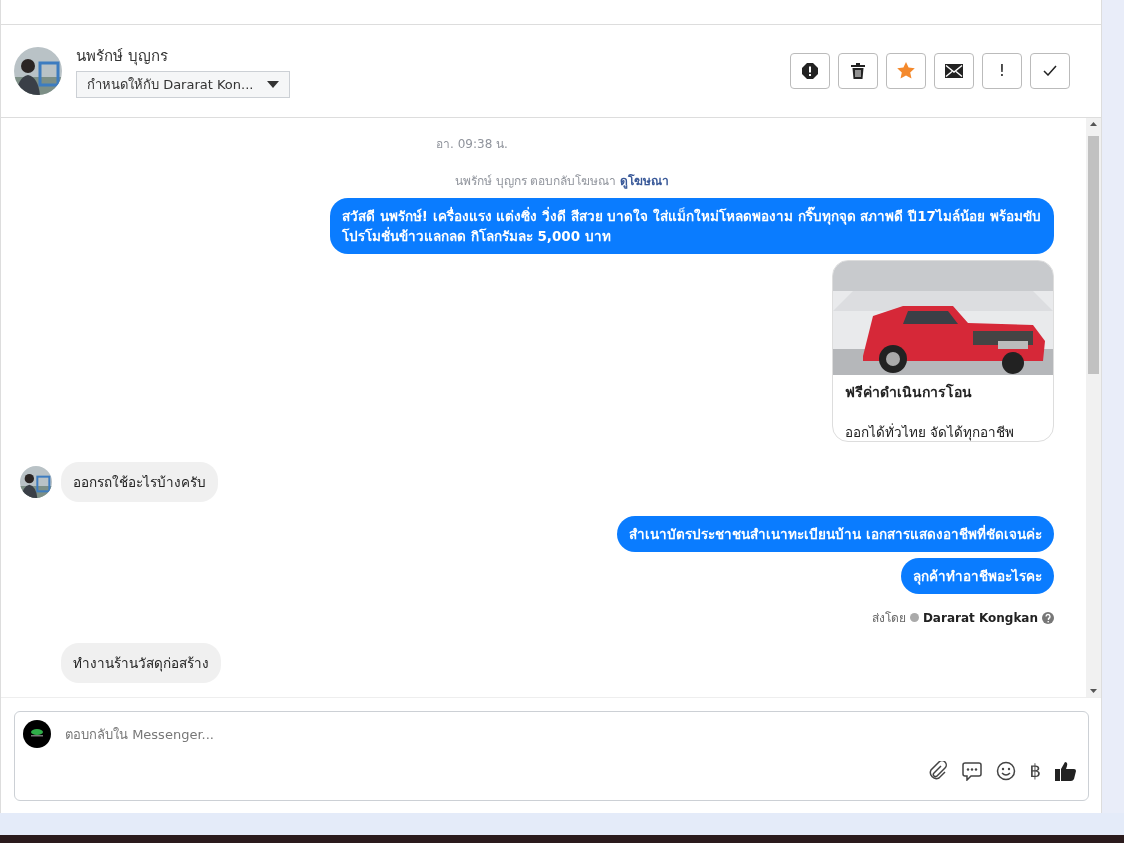 Image resolution: width=1124 pixels, height=843 pixels. What do you see at coordinates (1050, 71) in the screenshot?
I see `check-icon` at bounding box center [1050, 71].